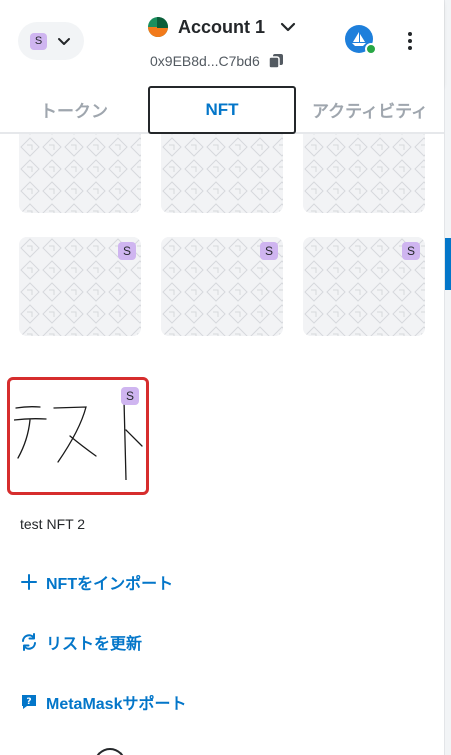 Image resolution: width=451 pixels, height=755 pixels. What do you see at coordinates (74, 109) in the screenshot?
I see `tab-tokens: トークン` at bounding box center [74, 109].